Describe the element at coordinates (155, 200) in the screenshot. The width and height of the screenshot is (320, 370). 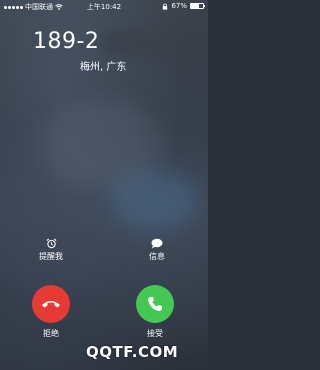
I see `background-blob` at that location.